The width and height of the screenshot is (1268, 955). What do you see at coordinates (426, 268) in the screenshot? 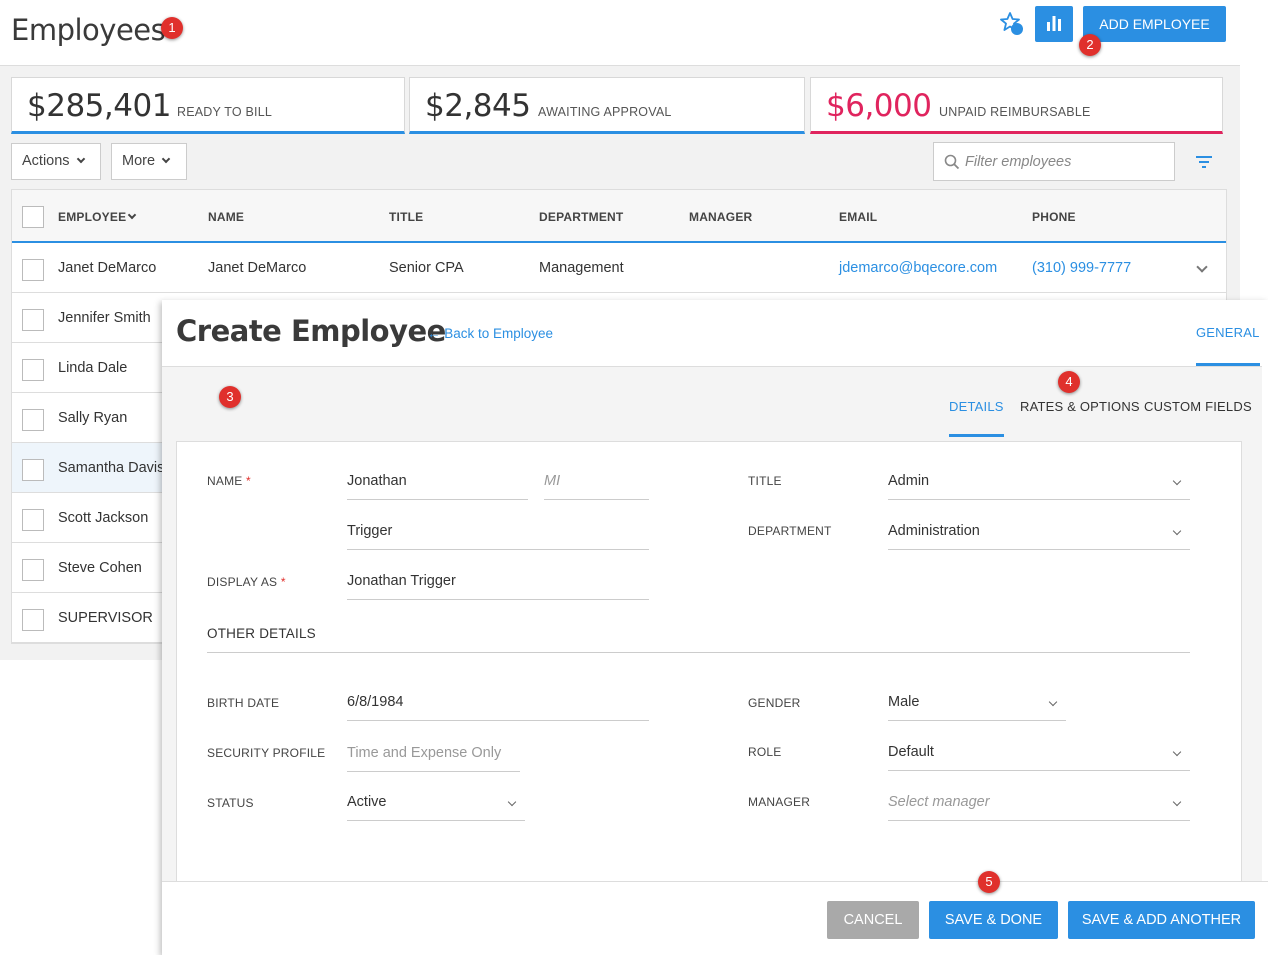
I see `cell-title: Senior CPA` at bounding box center [426, 268].